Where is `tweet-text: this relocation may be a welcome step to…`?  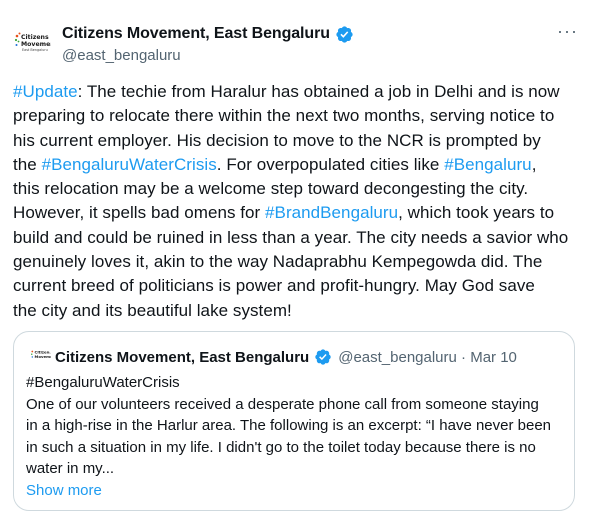
tweet-text: this relocation may be a welcome step to… is located at coordinates (271, 189).